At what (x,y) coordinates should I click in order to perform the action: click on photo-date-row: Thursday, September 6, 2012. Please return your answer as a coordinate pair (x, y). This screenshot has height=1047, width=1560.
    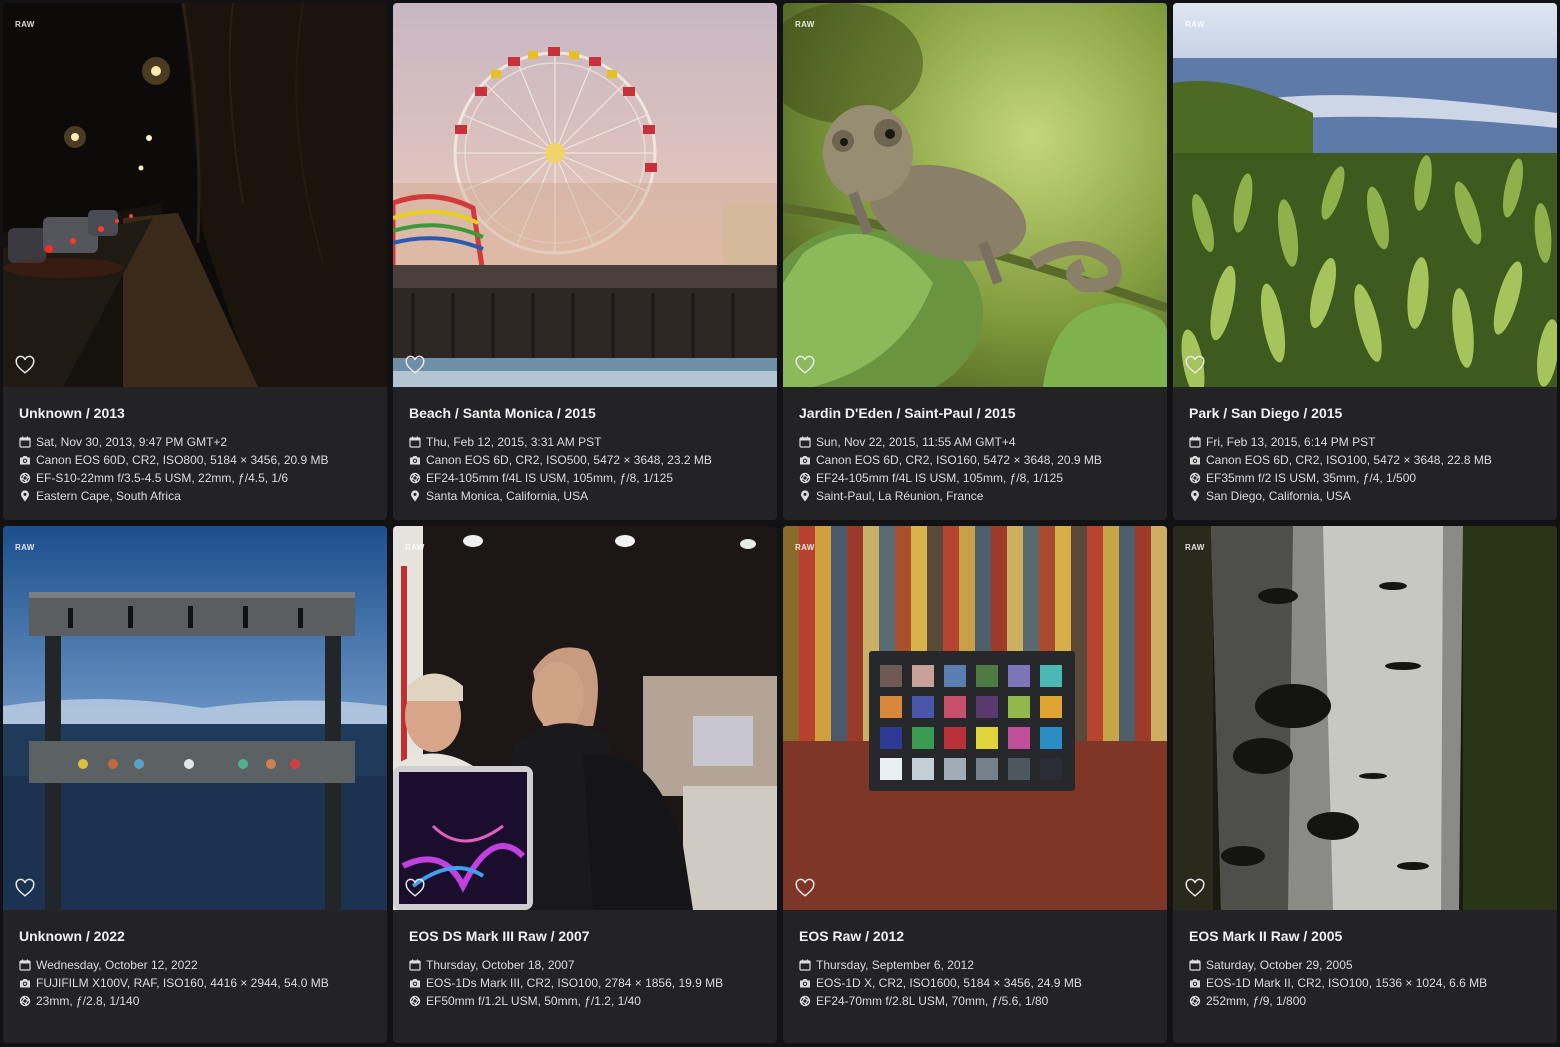
    Looking at the image, I should click on (975, 965).